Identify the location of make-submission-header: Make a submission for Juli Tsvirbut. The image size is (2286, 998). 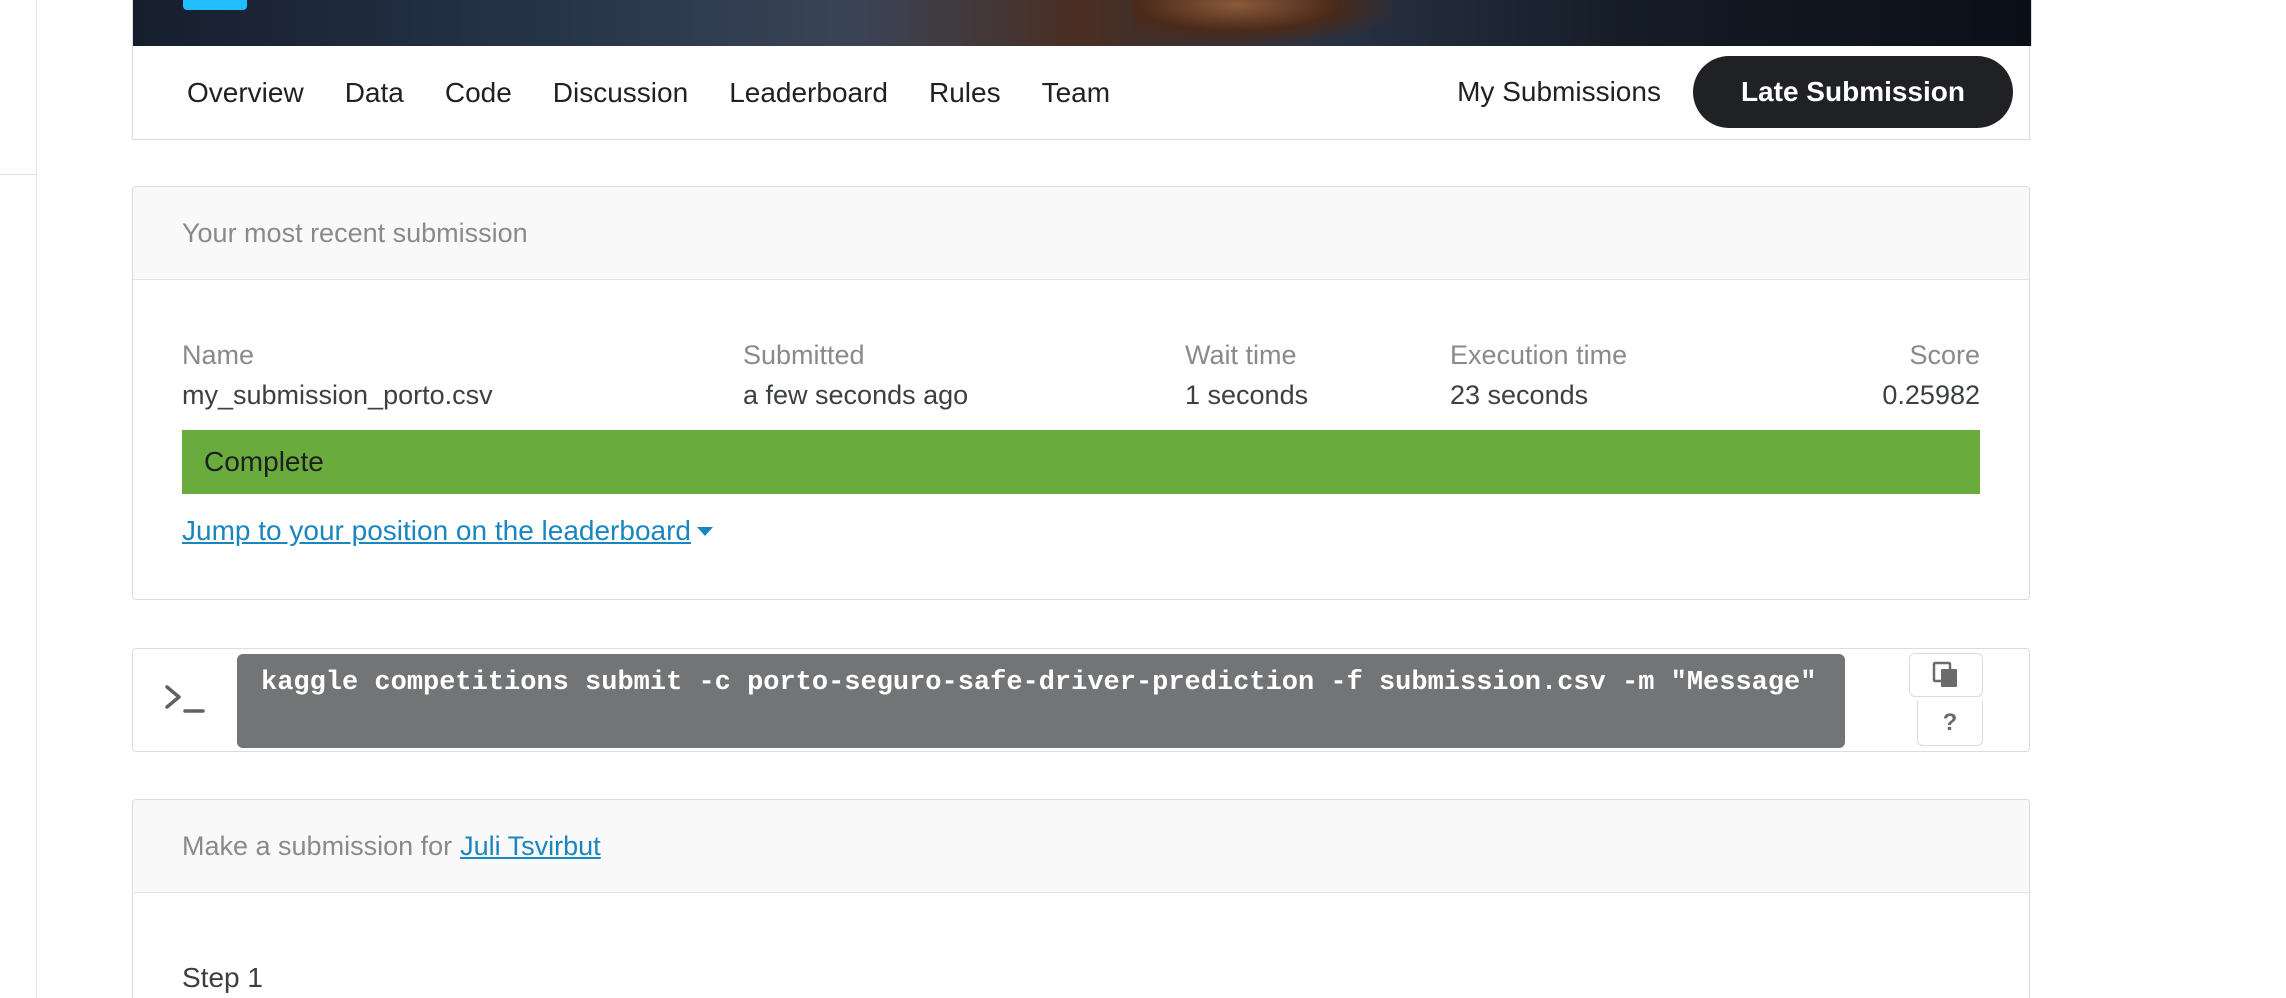
(1081, 846).